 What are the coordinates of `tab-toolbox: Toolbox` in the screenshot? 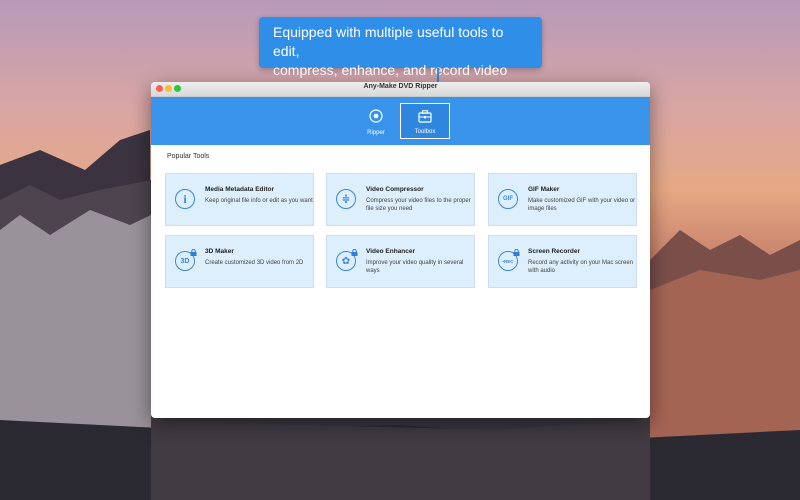 It's located at (425, 121).